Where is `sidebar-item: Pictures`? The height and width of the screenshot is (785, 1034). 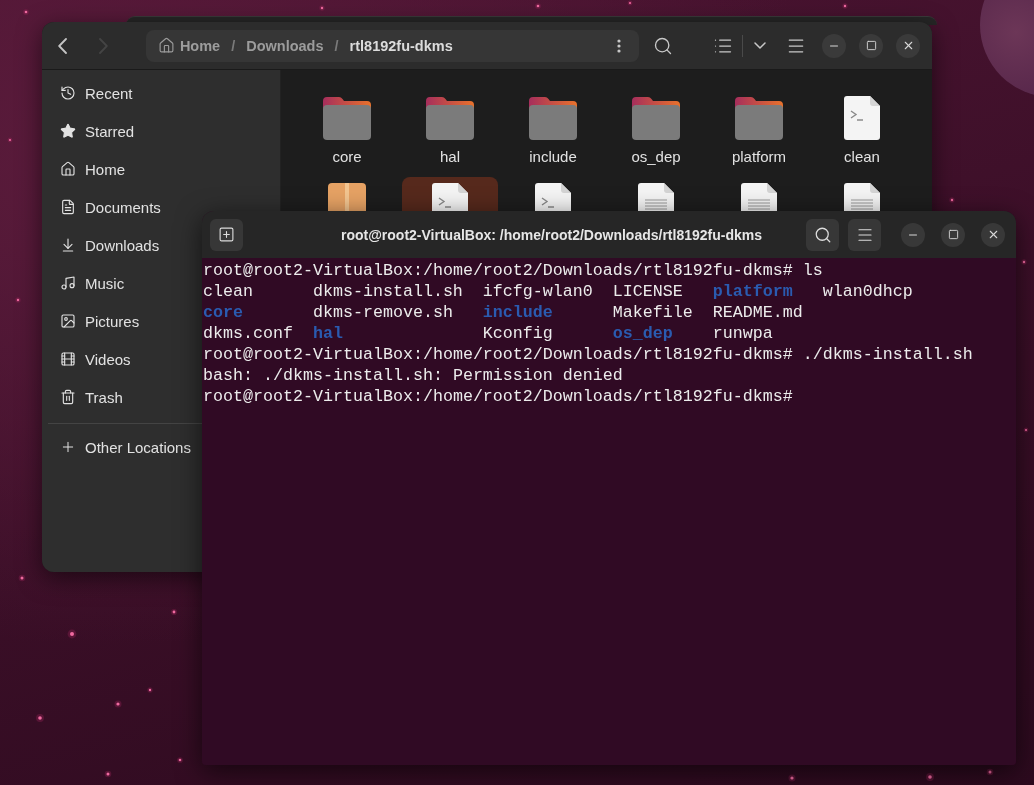 sidebar-item: Pictures is located at coordinates (99, 321).